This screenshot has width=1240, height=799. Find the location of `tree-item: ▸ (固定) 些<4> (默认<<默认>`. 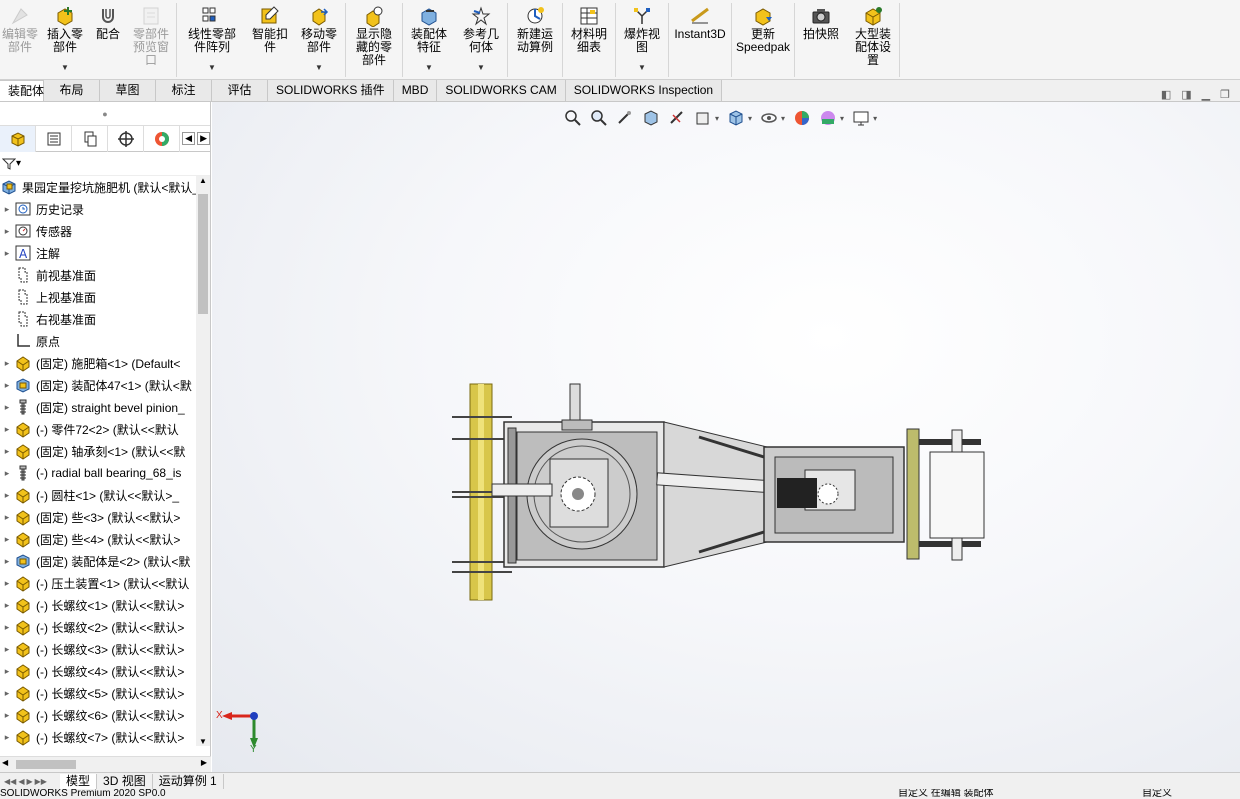

tree-item: ▸ (固定) 些<4> (默认<<默认> is located at coordinates (105, 539).